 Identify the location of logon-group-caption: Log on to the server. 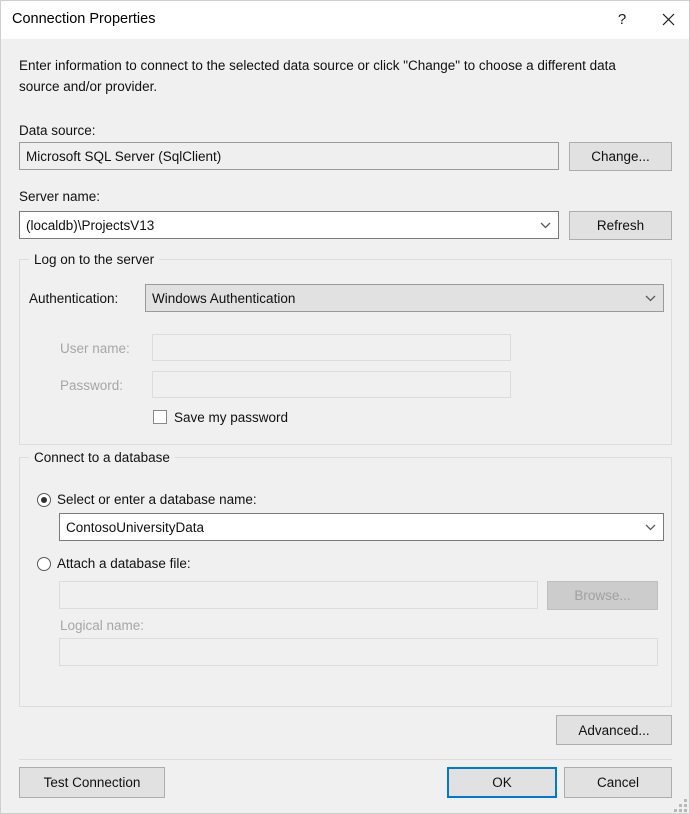
(94, 259).